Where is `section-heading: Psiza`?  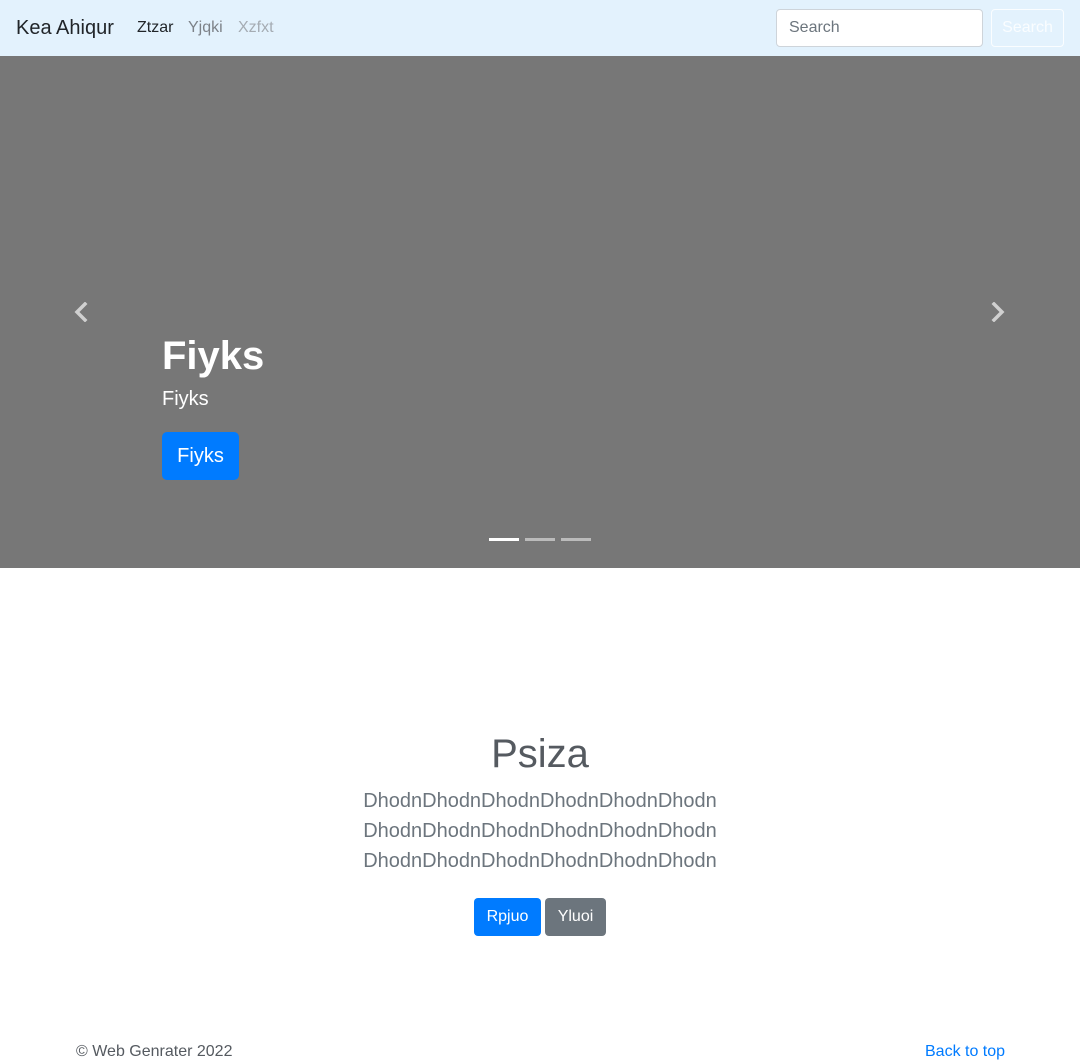
section-heading: Psiza is located at coordinates (540, 754).